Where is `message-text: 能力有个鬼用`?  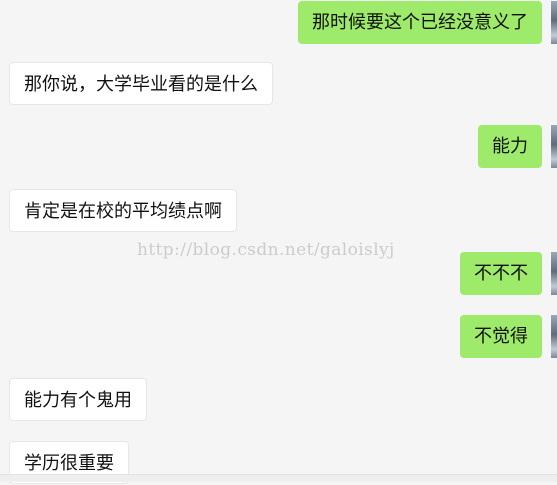 message-text: 能力有个鬼用 is located at coordinates (78, 400).